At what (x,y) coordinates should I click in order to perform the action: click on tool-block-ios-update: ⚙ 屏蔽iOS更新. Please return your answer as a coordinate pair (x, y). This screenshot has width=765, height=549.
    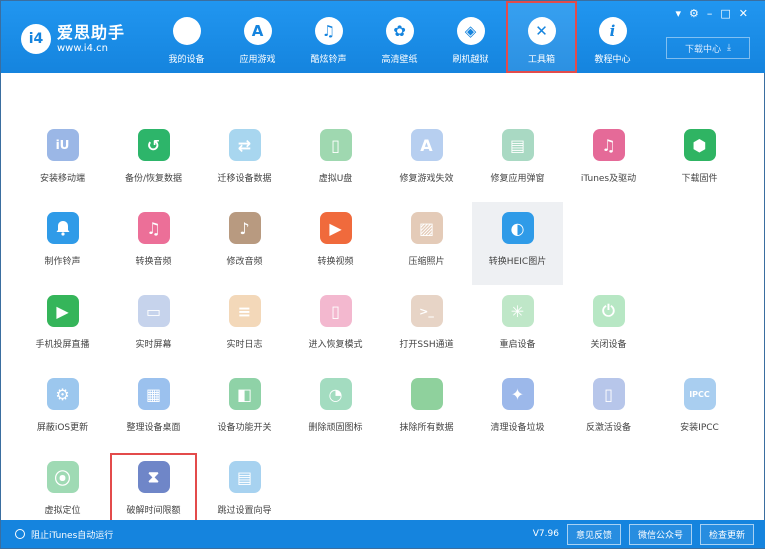
    Looking at the image, I should click on (62, 409).